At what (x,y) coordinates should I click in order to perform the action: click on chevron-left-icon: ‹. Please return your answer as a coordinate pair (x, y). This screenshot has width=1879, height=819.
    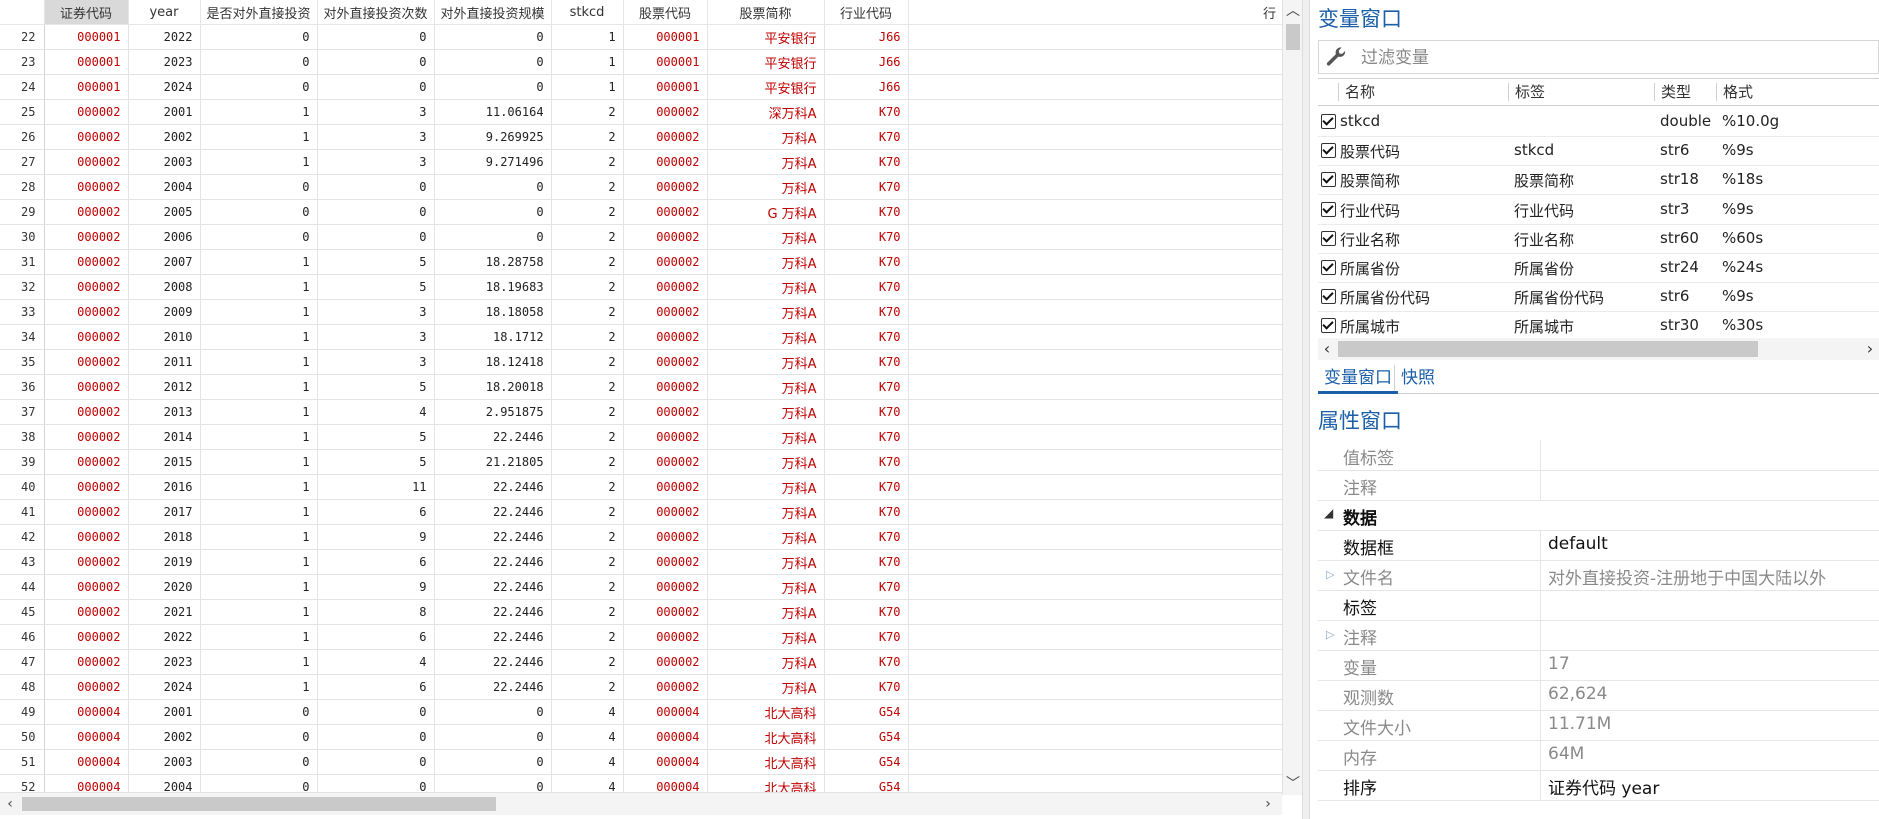
    Looking at the image, I should click on (1327, 349).